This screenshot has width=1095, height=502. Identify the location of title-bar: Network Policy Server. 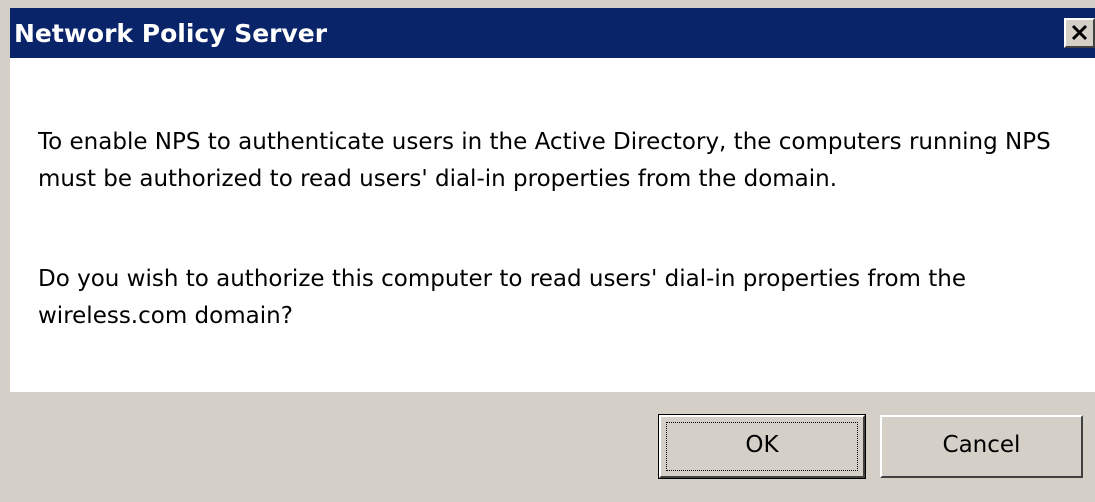
(552, 29).